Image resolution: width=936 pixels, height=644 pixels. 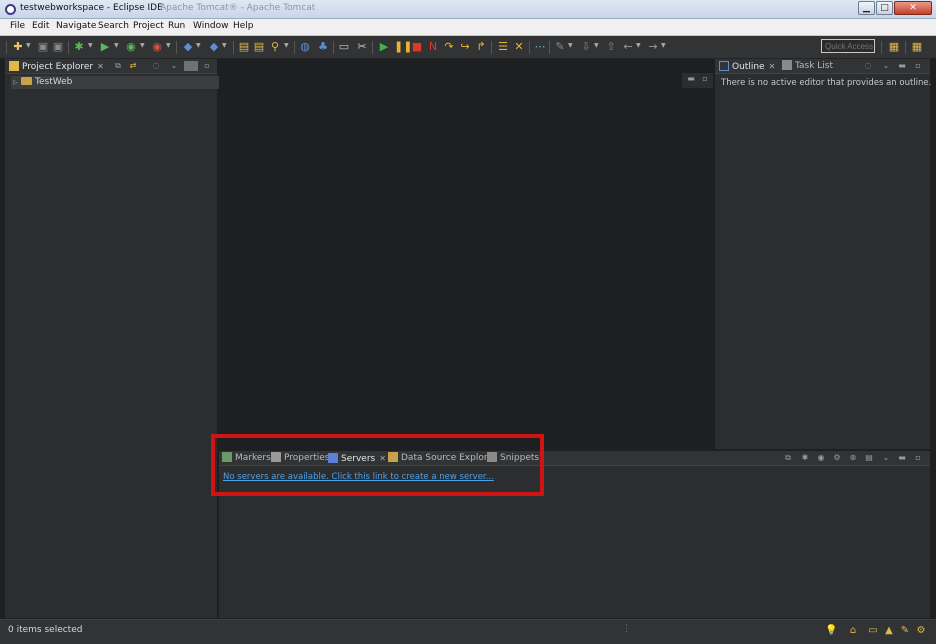 What do you see at coordinates (191, 66) in the screenshot?
I see `minimize-icon` at bounding box center [191, 66].